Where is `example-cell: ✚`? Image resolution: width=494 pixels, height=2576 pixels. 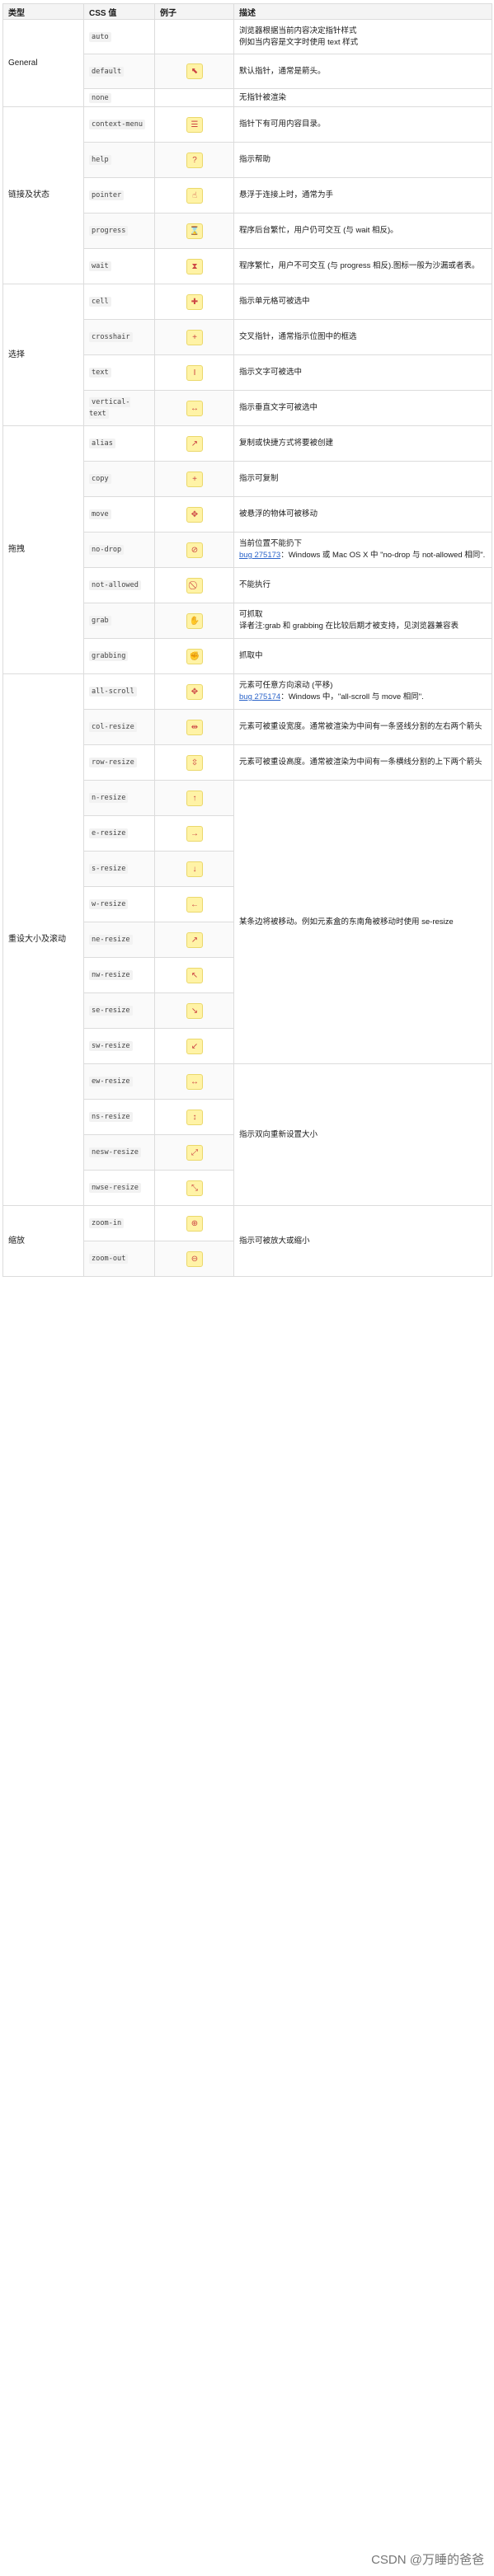 example-cell: ✚ is located at coordinates (194, 302).